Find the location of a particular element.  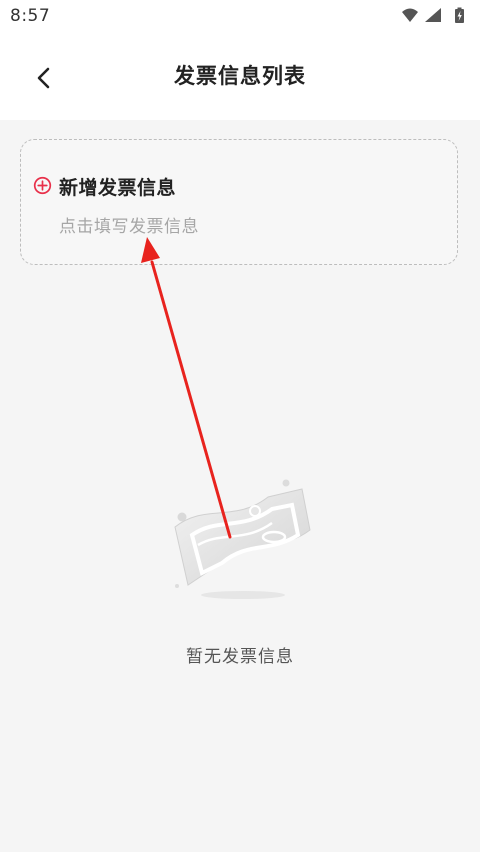

header: 发票信息列表 is located at coordinates (240, 78).